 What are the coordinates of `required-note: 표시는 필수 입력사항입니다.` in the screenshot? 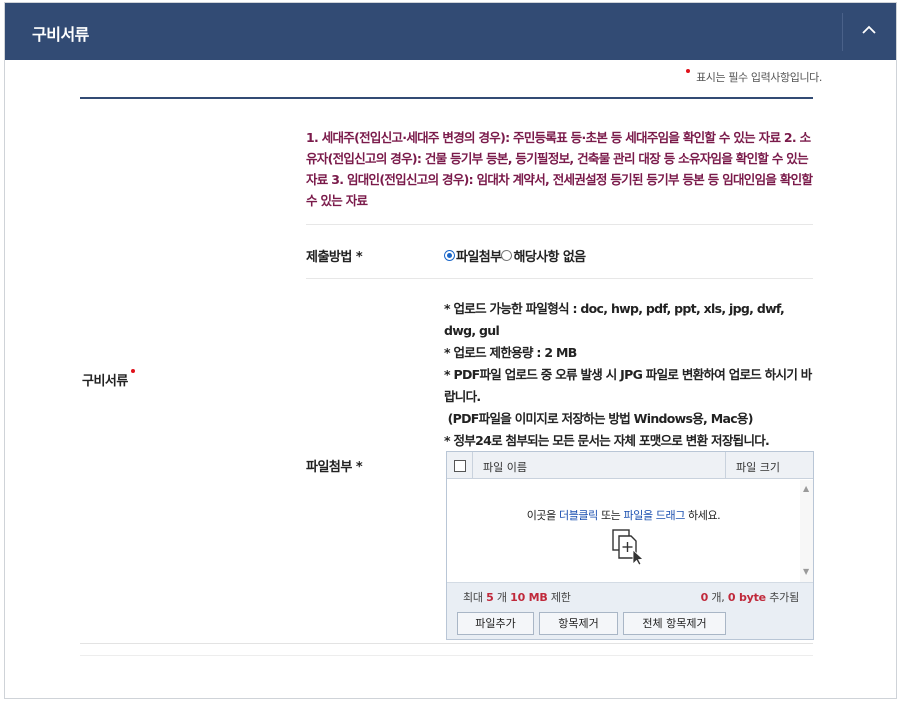 It's located at (754, 77).